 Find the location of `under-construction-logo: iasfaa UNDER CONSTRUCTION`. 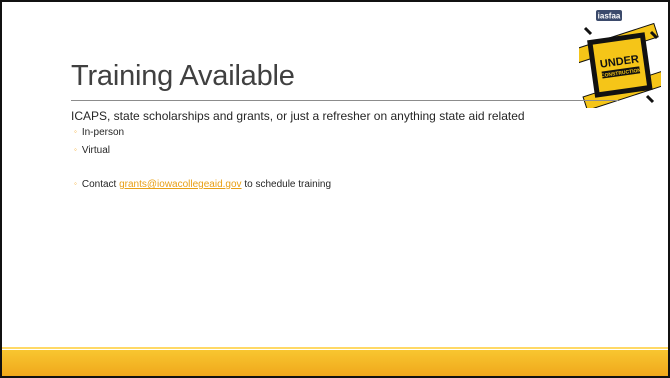

under-construction-logo: iasfaa UNDER CONSTRUCTION is located at coordinates (617, 60).